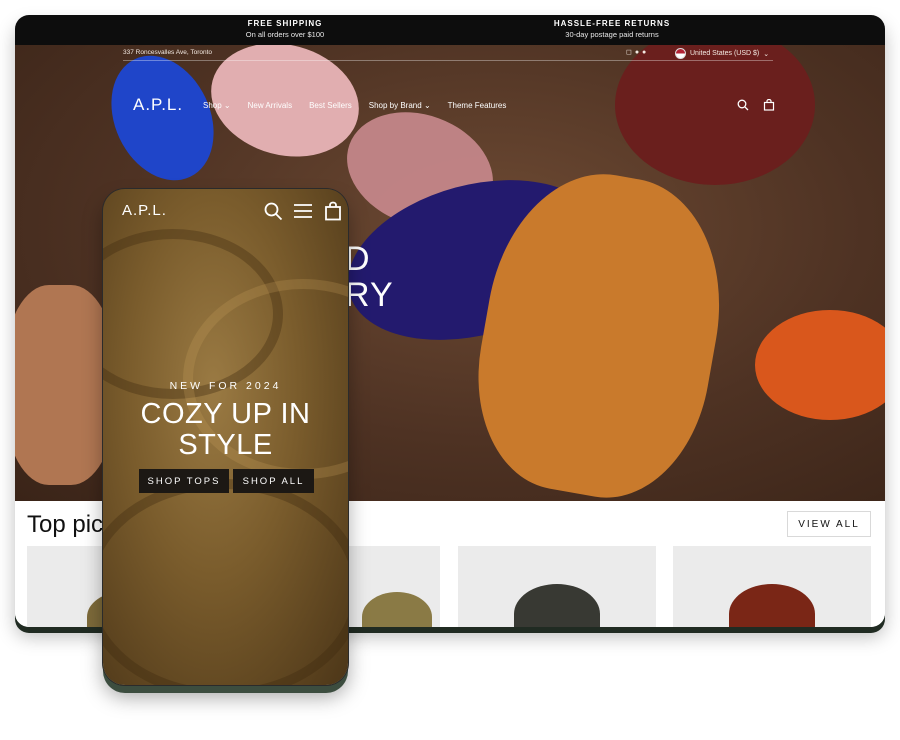 The height and width of the screenshot is (740, 900). I want to click on nav-item-shop: Shop ⌄, so click(217, 105).